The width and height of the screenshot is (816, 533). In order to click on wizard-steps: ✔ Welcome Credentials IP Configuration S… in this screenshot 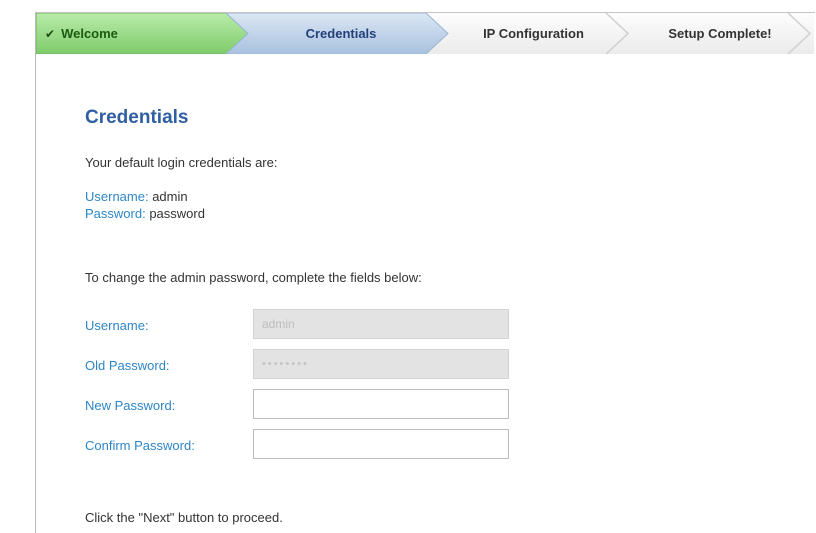, I will do `click(425, 33)`.